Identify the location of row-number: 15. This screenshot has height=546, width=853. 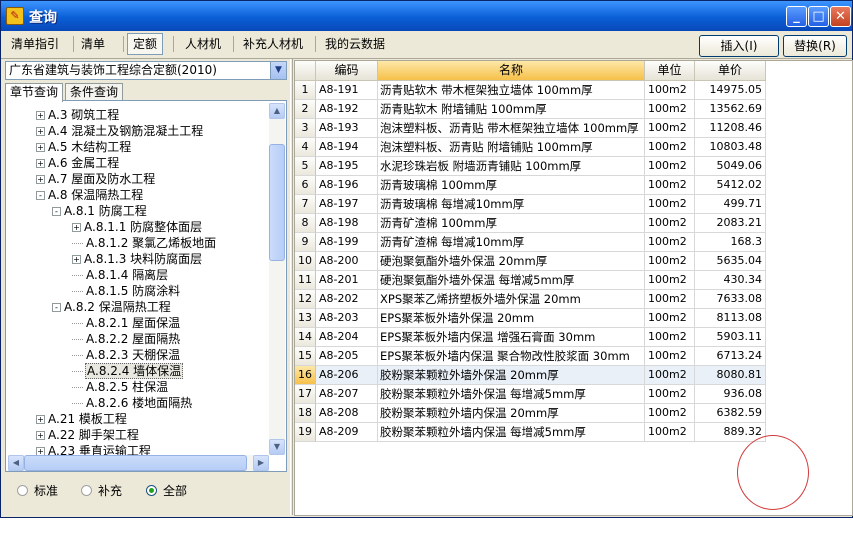
(305, 356).